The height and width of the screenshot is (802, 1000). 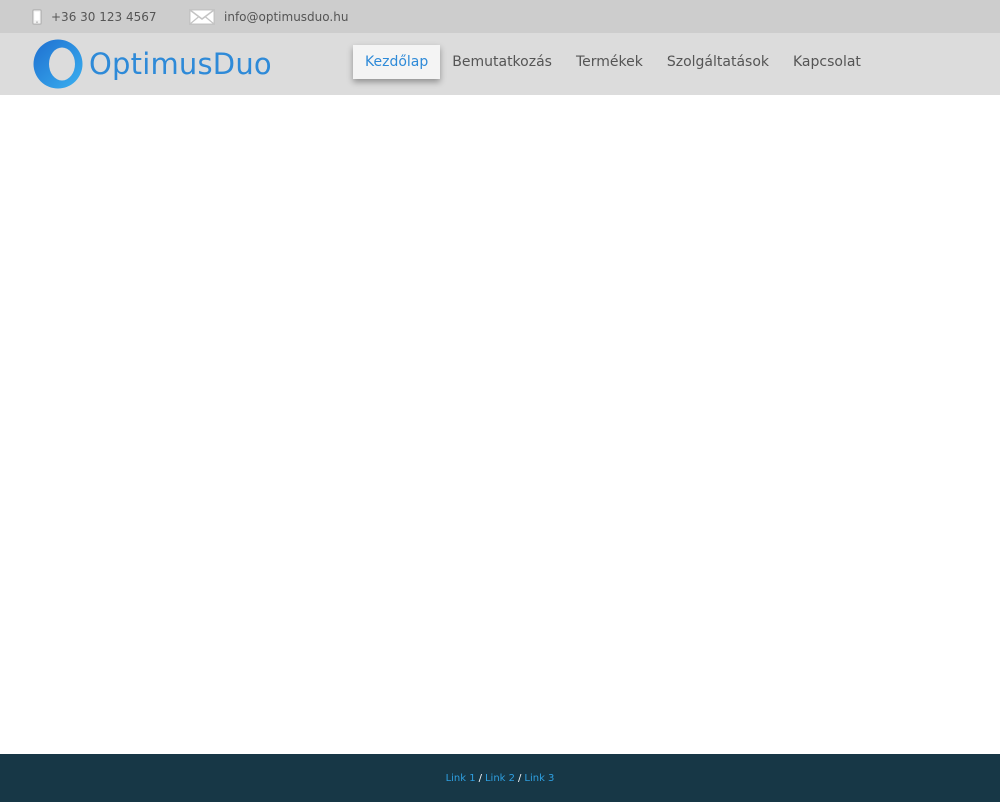 I want to click on mobile-phone-icon, so click(x=37, y=16).